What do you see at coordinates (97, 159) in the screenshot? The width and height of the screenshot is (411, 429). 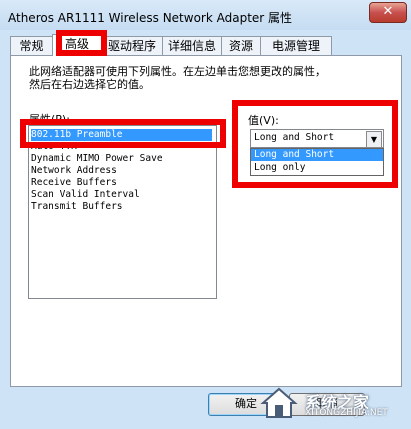 I see `property-item: Dynamic MIMO Power Save` at bounding box center [97, 159].